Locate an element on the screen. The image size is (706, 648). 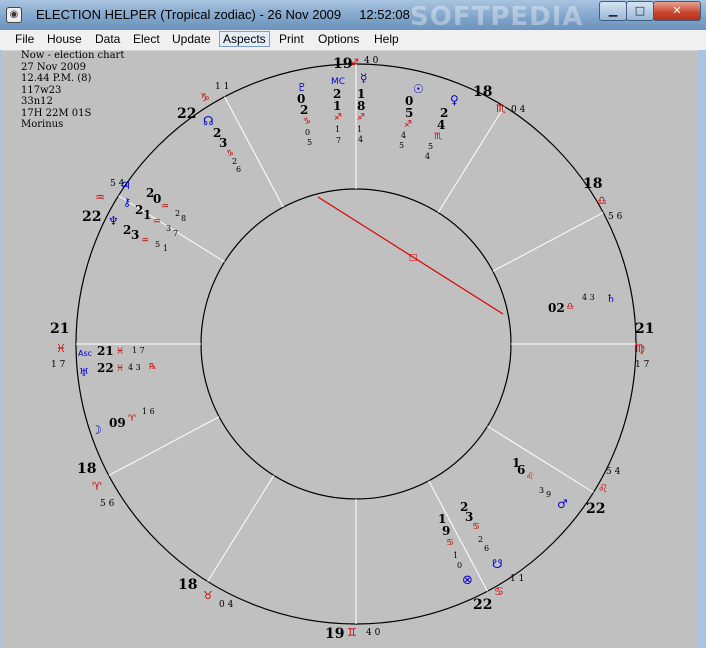
aspect-lines: □ is located at coordinates (410, 255).